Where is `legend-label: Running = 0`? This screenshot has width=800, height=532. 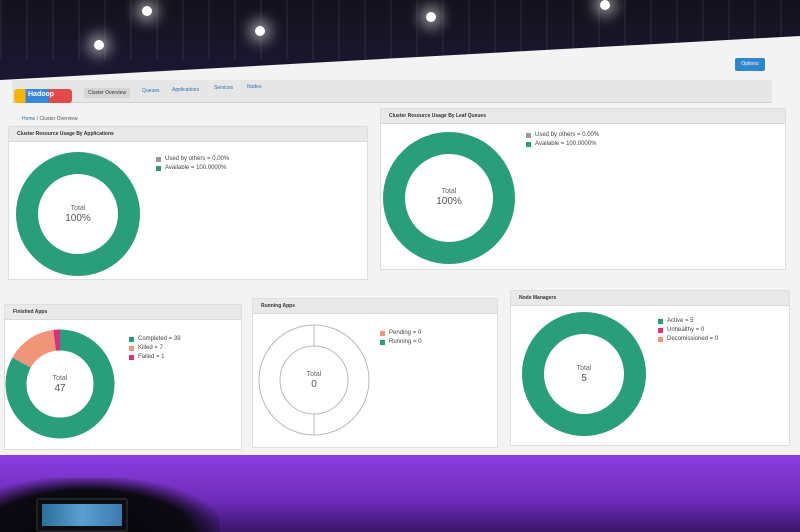
legend-label: Running = 0 is located at coordinates (405, 342).